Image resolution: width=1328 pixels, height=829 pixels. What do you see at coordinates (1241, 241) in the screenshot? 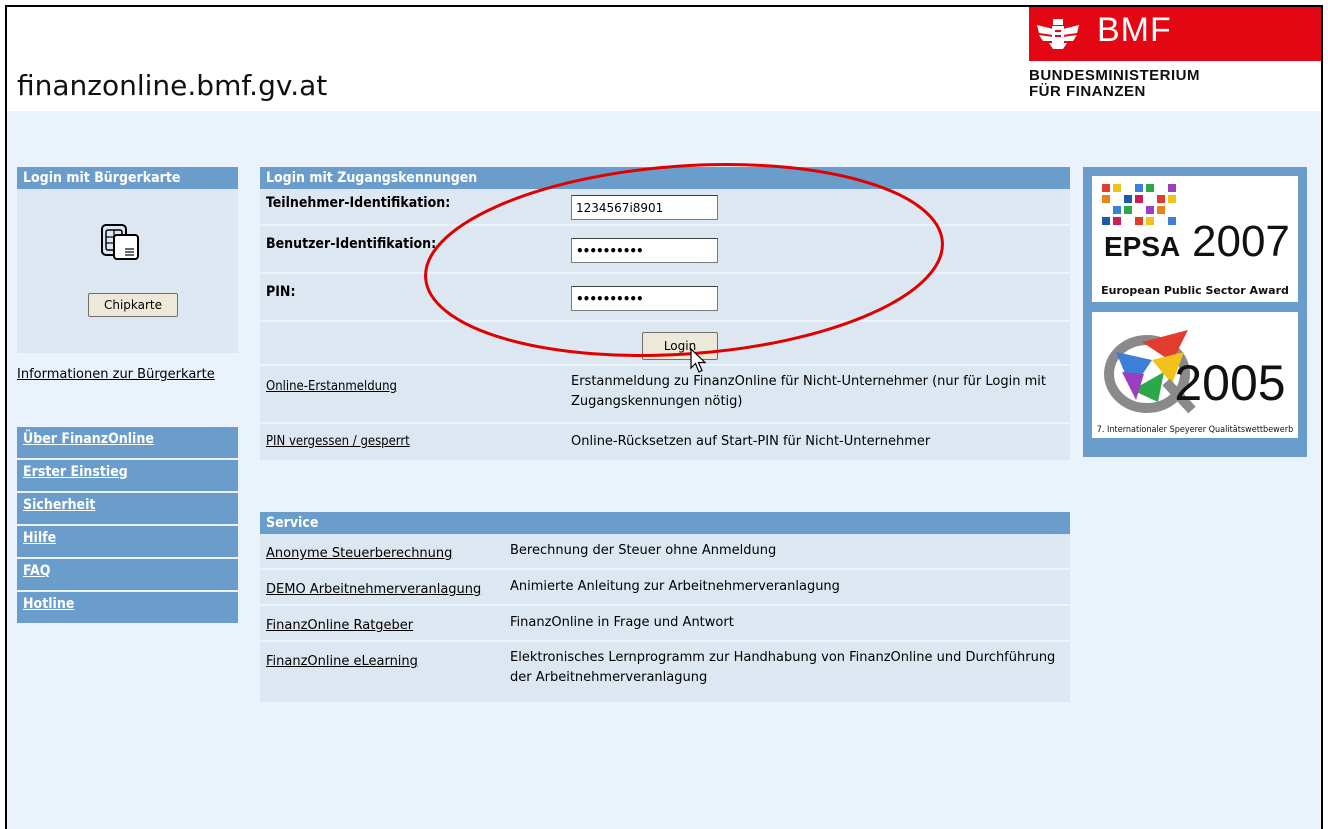
I see `epsa-year: 2007` at bounding box center [1241, 241].